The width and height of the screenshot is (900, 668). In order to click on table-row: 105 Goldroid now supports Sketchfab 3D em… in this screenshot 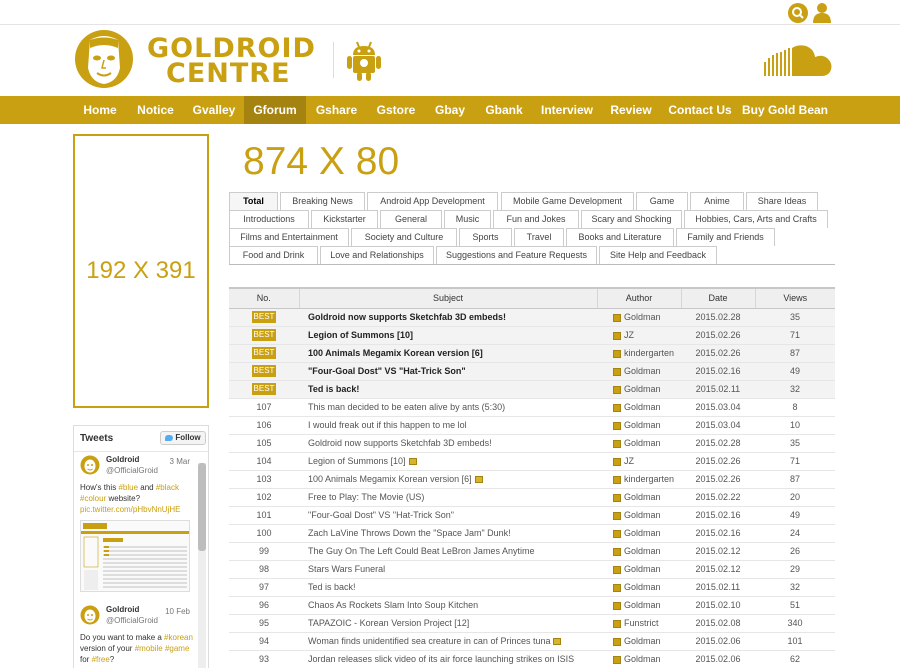, I will do `click(532, 443)`.